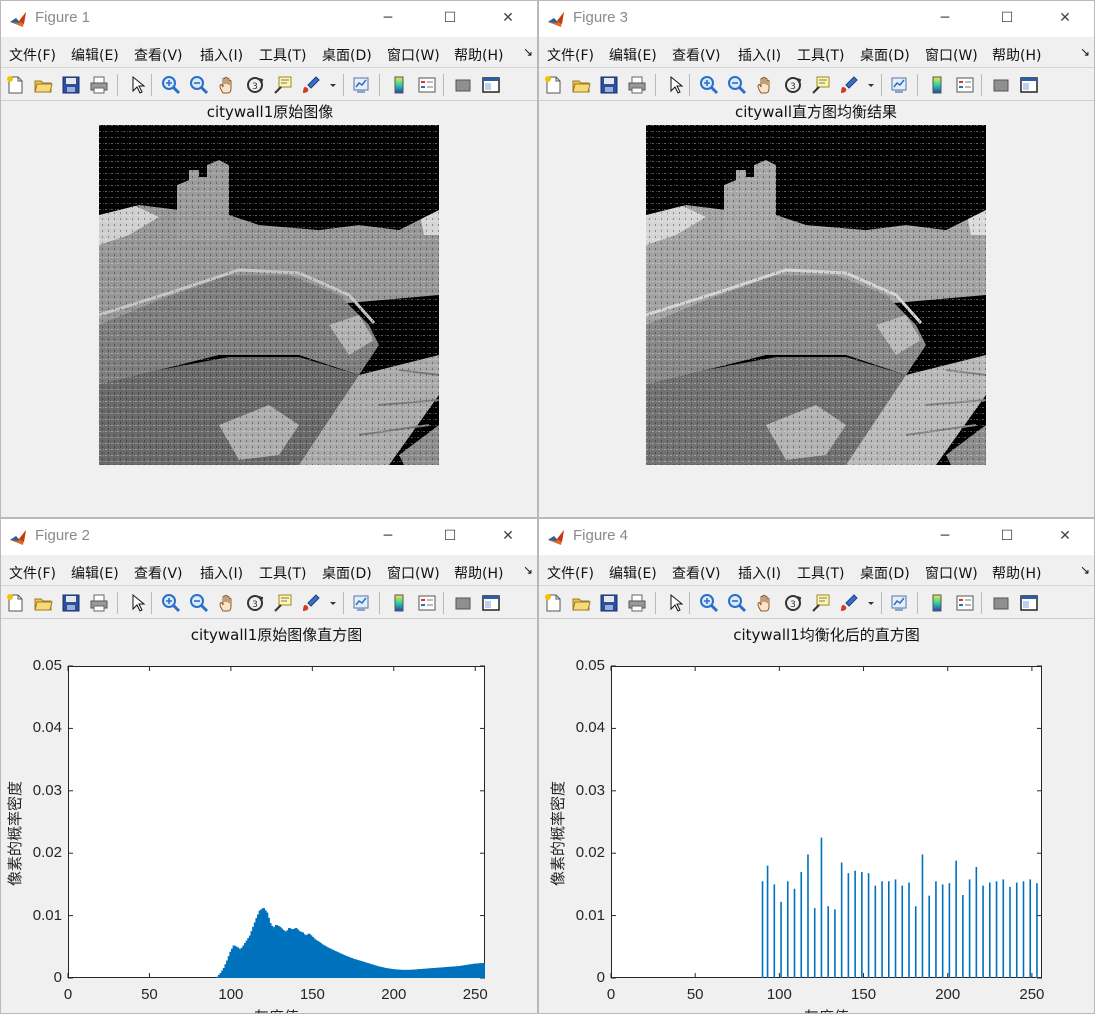  What do you see at coordinates (937, 85) in the screenshot?
I see `colorbar-icon` at bounding box center [937, 85].